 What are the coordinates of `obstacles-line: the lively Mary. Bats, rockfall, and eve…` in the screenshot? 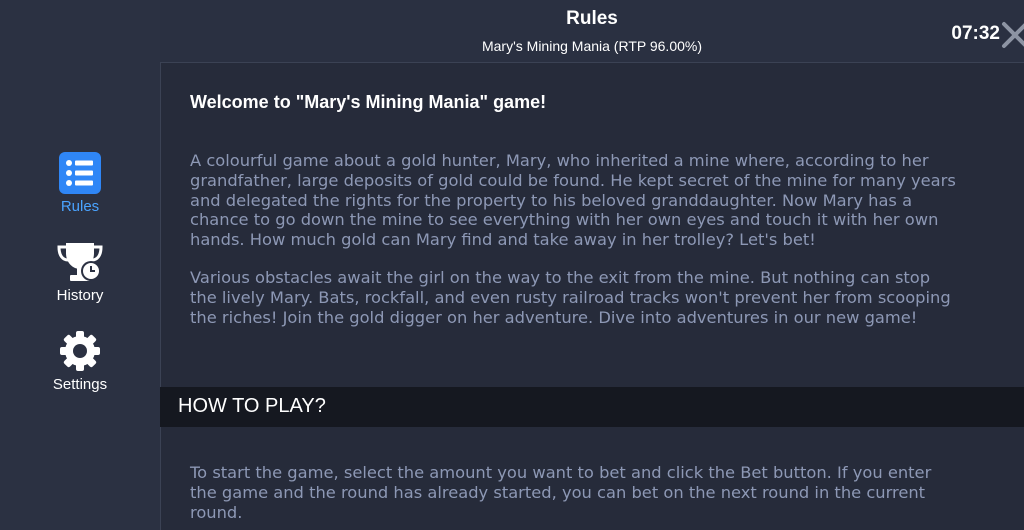 It's located at (570, 297).